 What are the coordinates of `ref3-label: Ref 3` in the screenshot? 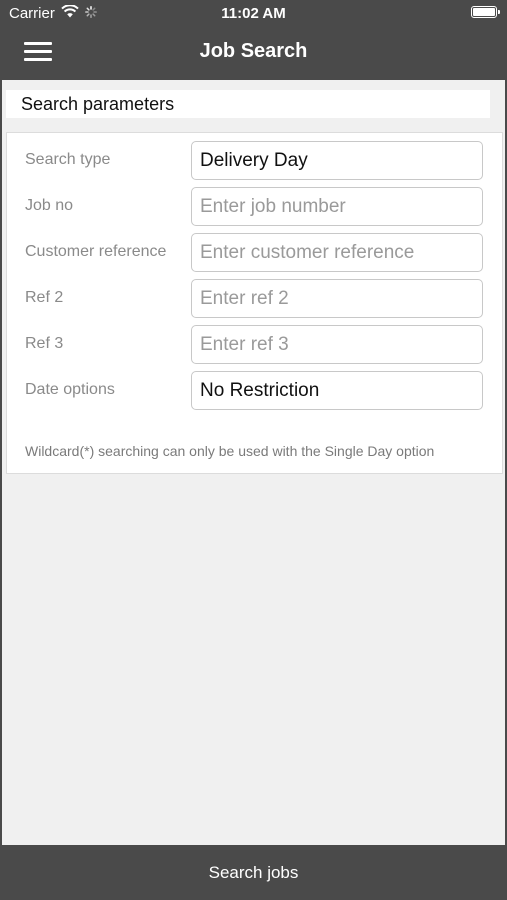 It's located at (44, 343).